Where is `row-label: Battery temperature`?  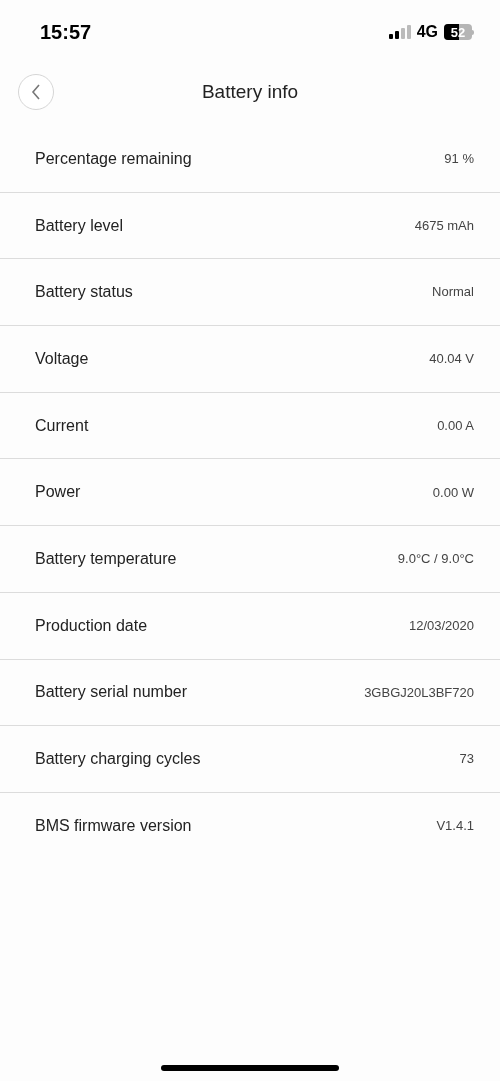
row-label: Battery temperature is located at coordinates (106, 558).